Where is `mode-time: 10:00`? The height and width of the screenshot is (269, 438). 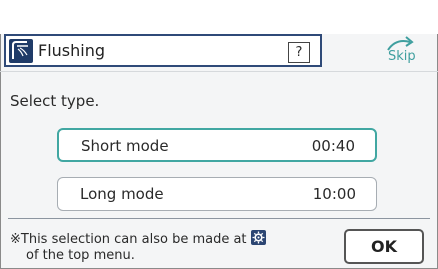 mode-time: 10:00 is located at coordinates (334, 194).